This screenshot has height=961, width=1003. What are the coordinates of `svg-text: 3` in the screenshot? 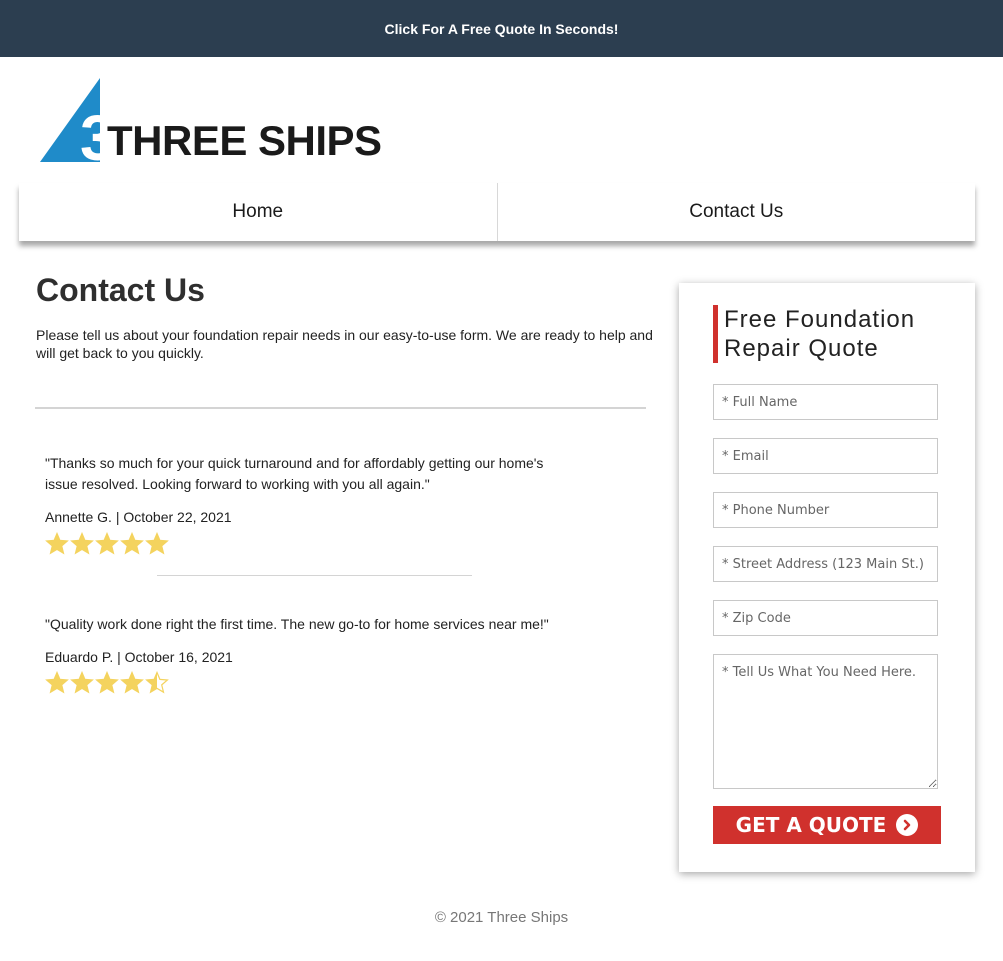 It's located at (93, 133).